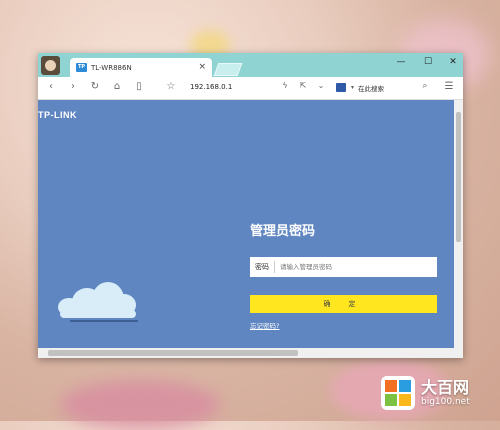 Image resolution: width=500 pixels, height=430 pixels. Describe the element at coordinates (202, 67) in the screenshot. I see `close-tab-icon: ×` at that location.